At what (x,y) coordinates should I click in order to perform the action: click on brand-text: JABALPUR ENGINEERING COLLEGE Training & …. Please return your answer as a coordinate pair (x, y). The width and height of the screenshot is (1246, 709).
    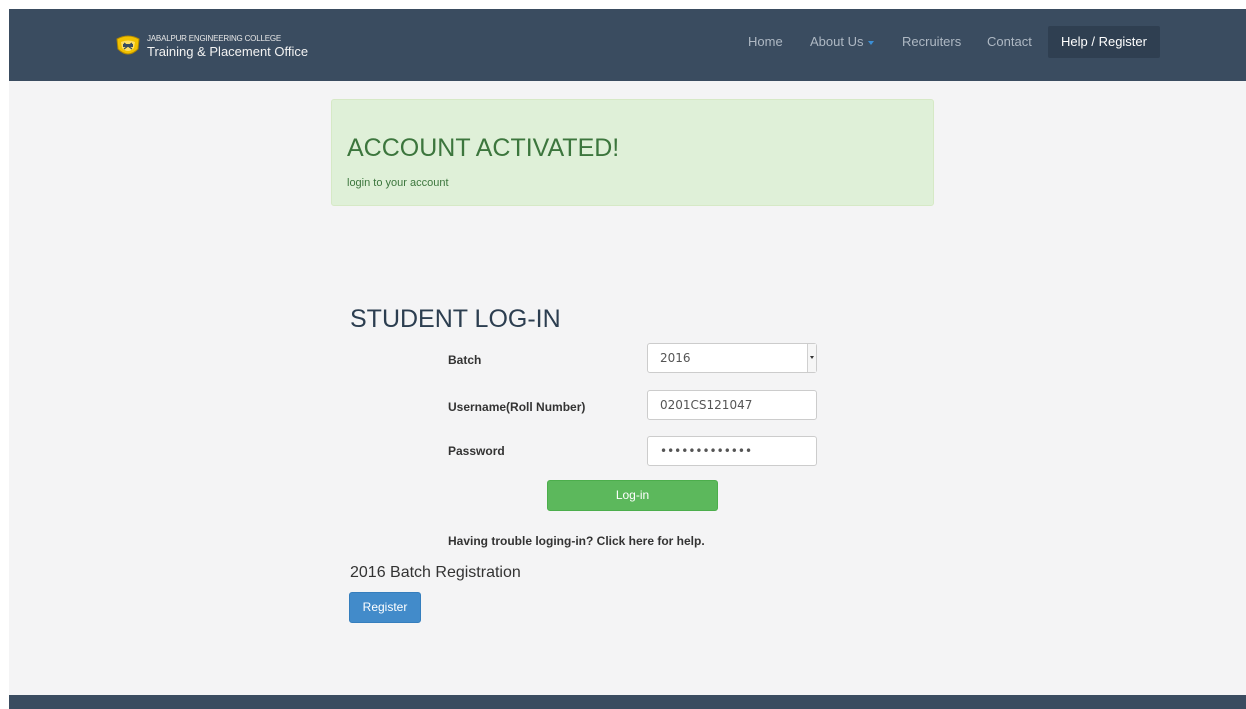
    Looking at the image, I should click on (228, 46).